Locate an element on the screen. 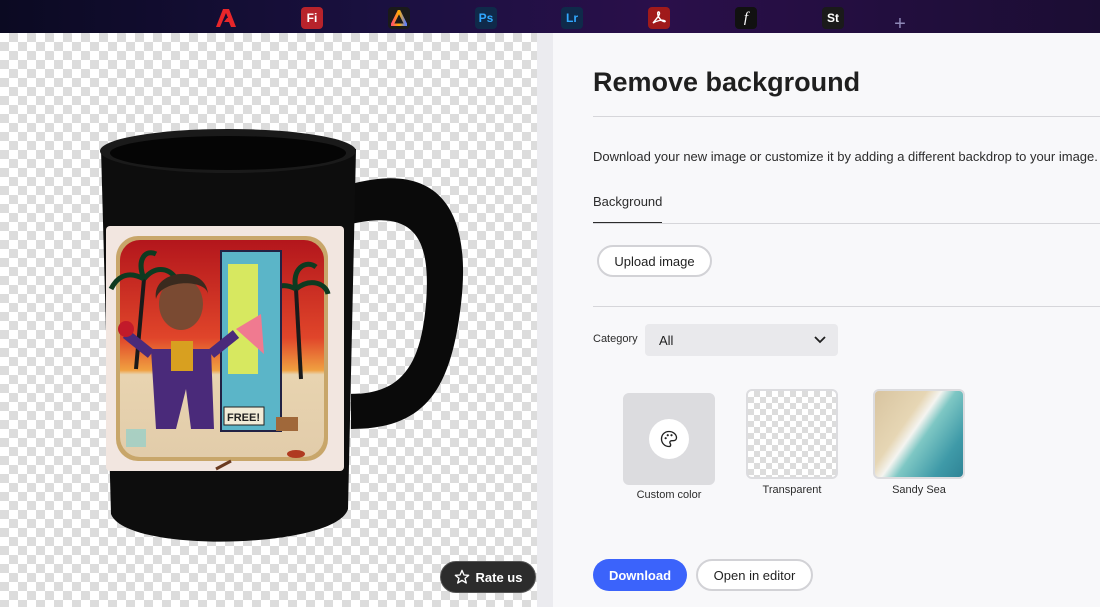 The width and height of the screenshot is (1100, 607). category-value: All is located at coordinates (666, 340).